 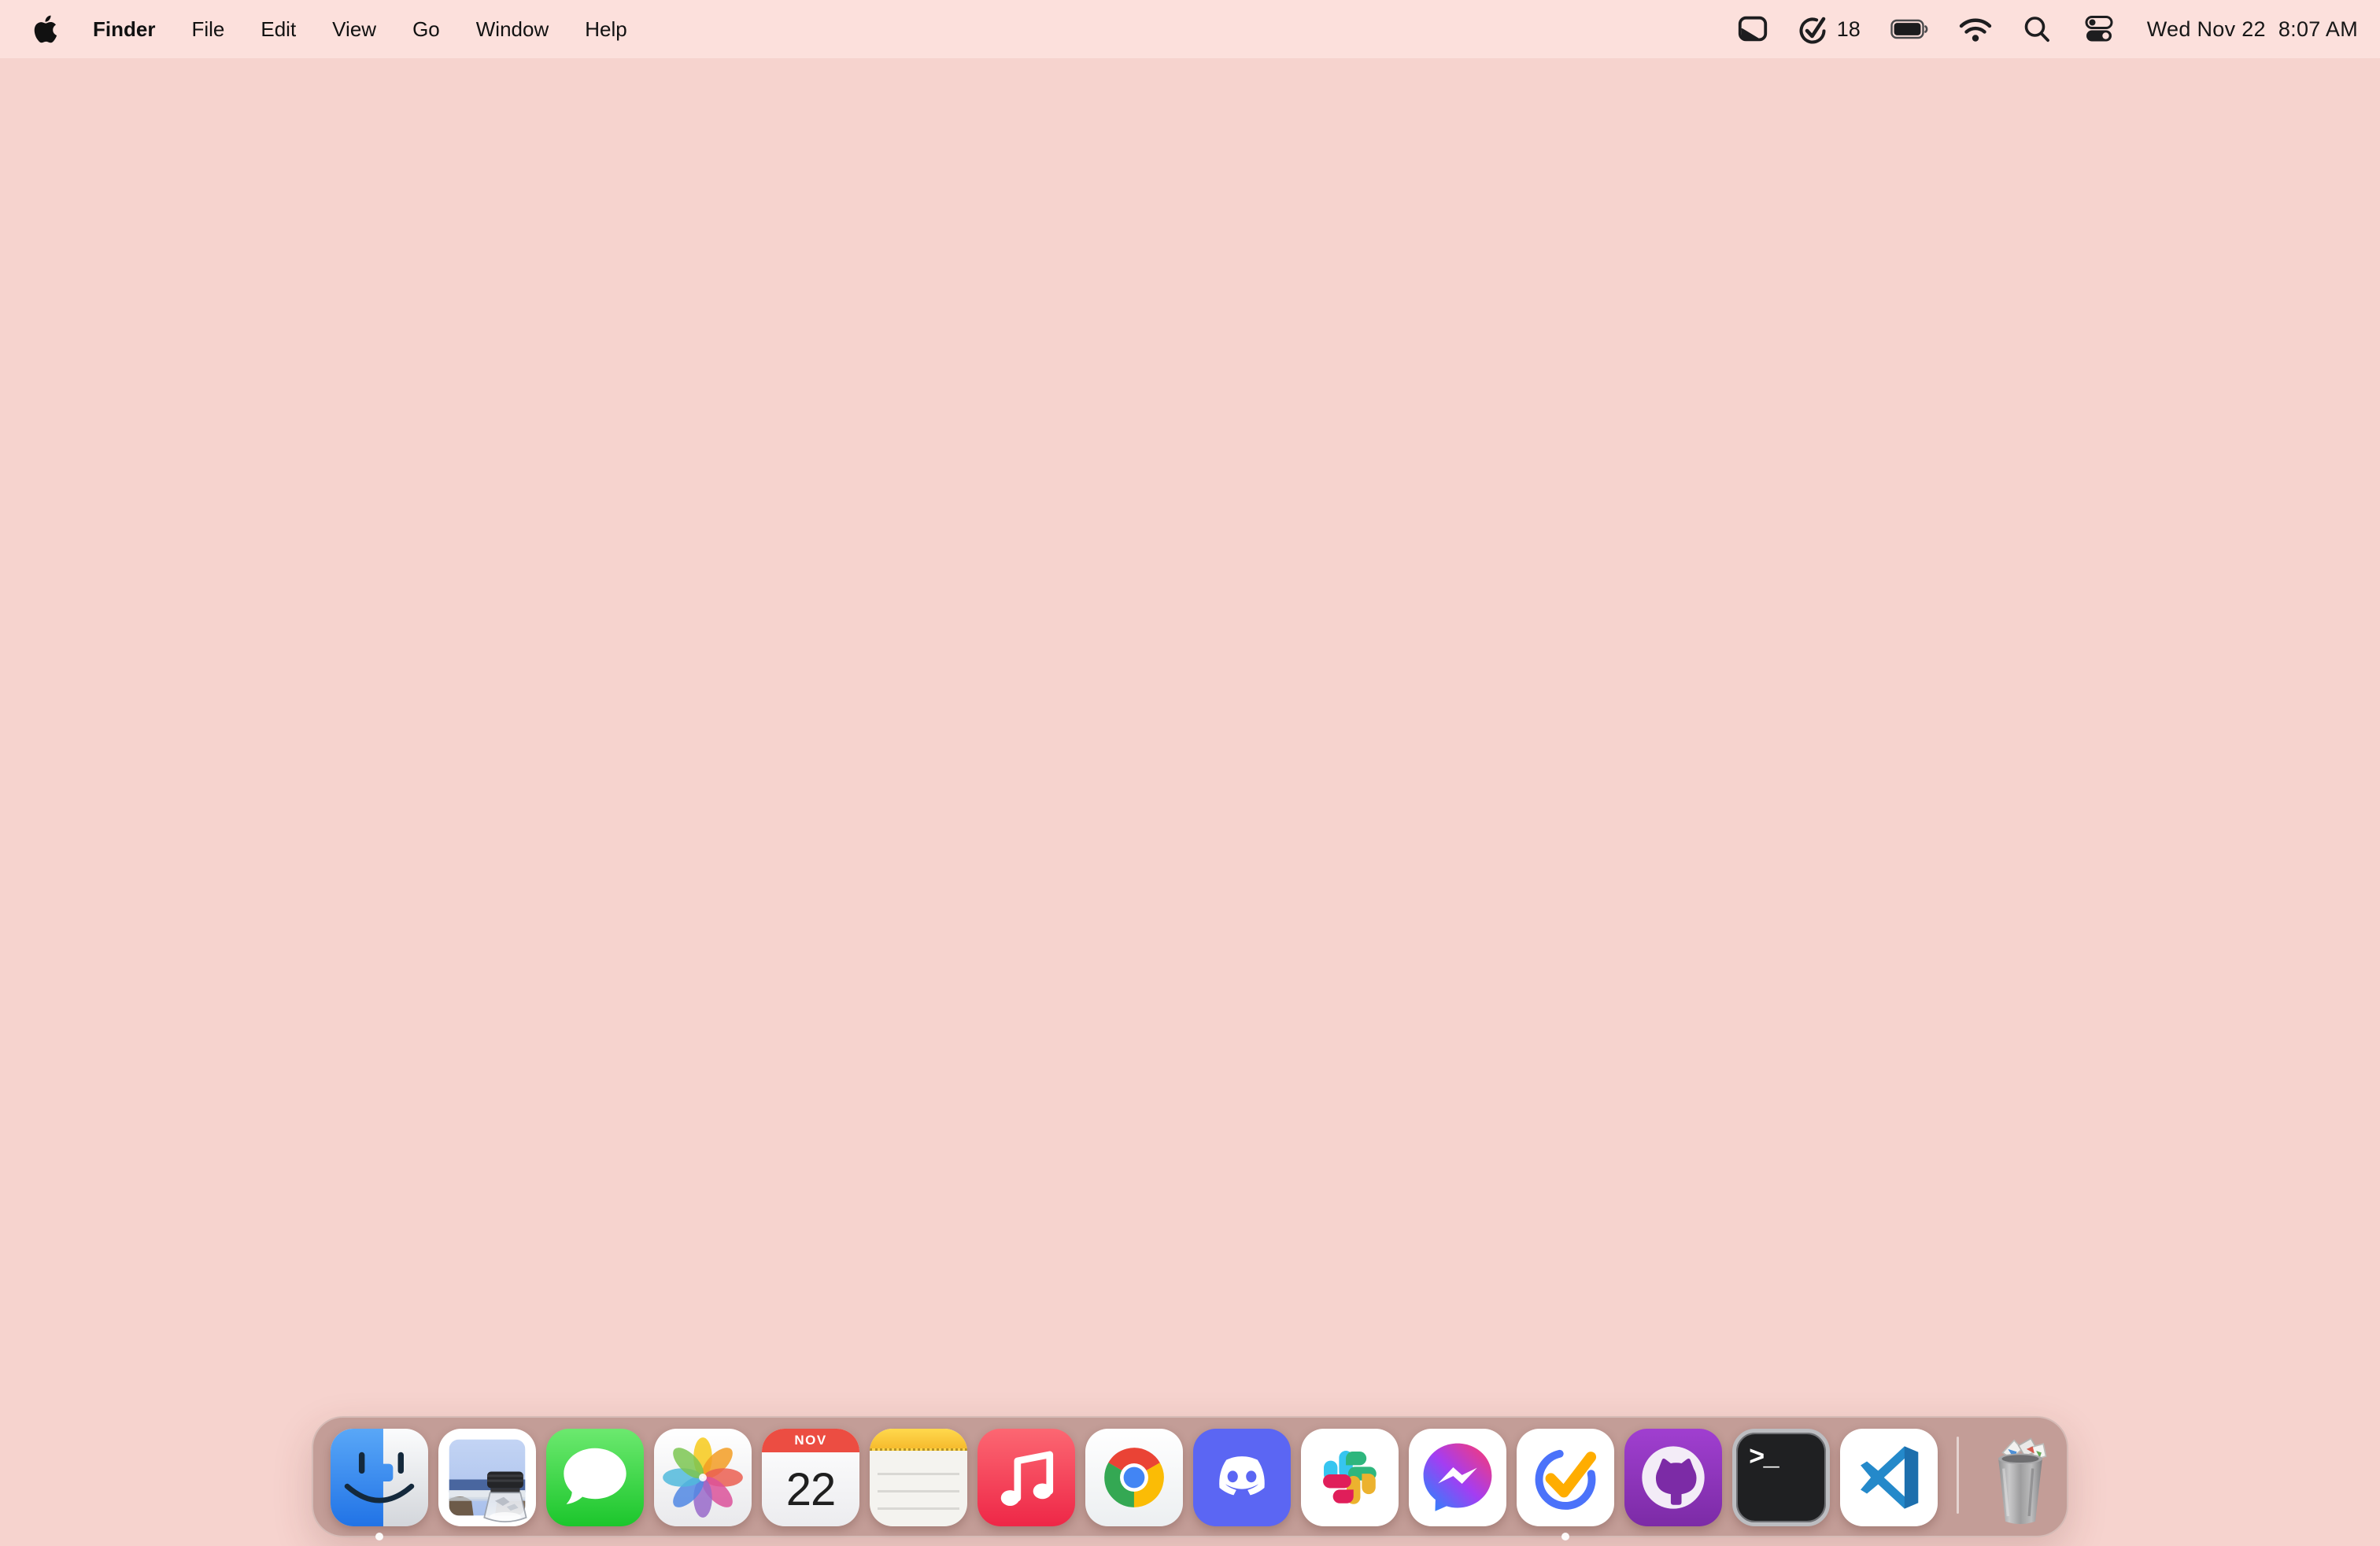 I want to click on apple-icon, so click(x=45, y=29).